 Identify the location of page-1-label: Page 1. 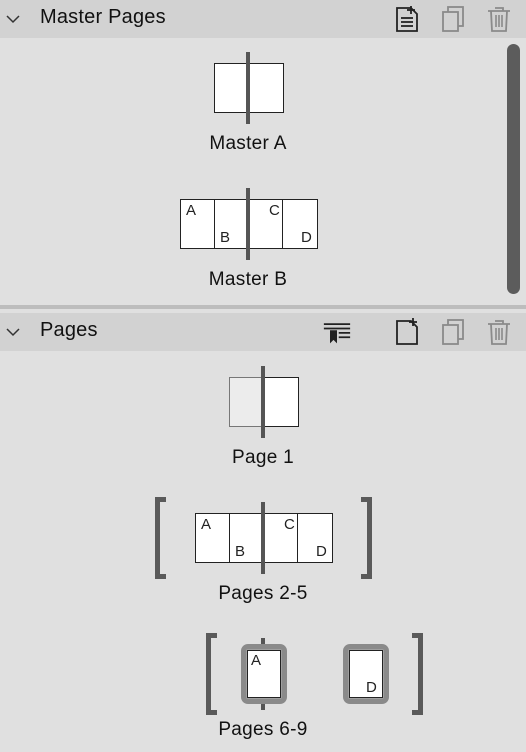
(263, 457).